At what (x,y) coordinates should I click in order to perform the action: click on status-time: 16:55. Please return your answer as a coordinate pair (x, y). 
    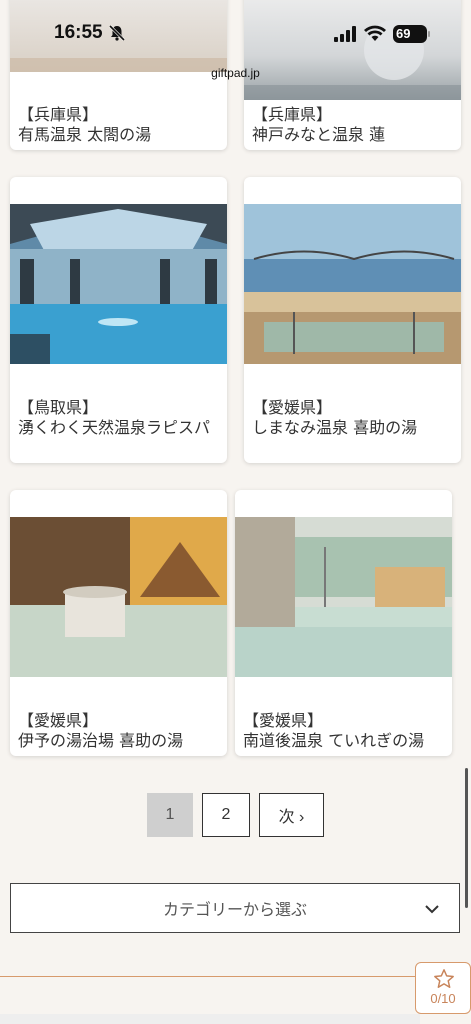
    Looking at the image, I should click on (78, 32).